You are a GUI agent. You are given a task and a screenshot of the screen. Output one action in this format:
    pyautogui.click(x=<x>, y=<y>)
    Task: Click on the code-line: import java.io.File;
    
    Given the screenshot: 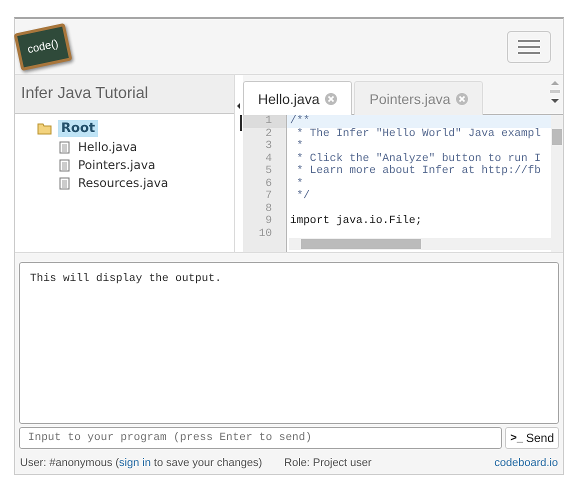 What is the action you would take?
    pyautogui.click(x=356, y=221)
    